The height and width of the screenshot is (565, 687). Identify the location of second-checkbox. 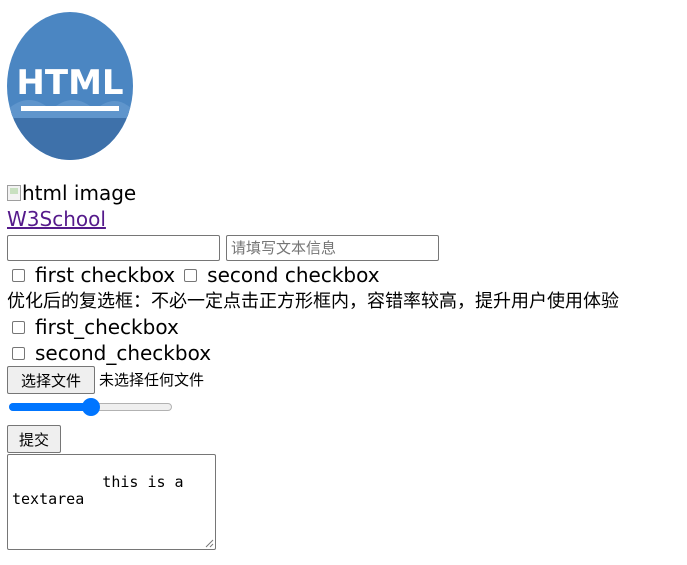
(191, 275).